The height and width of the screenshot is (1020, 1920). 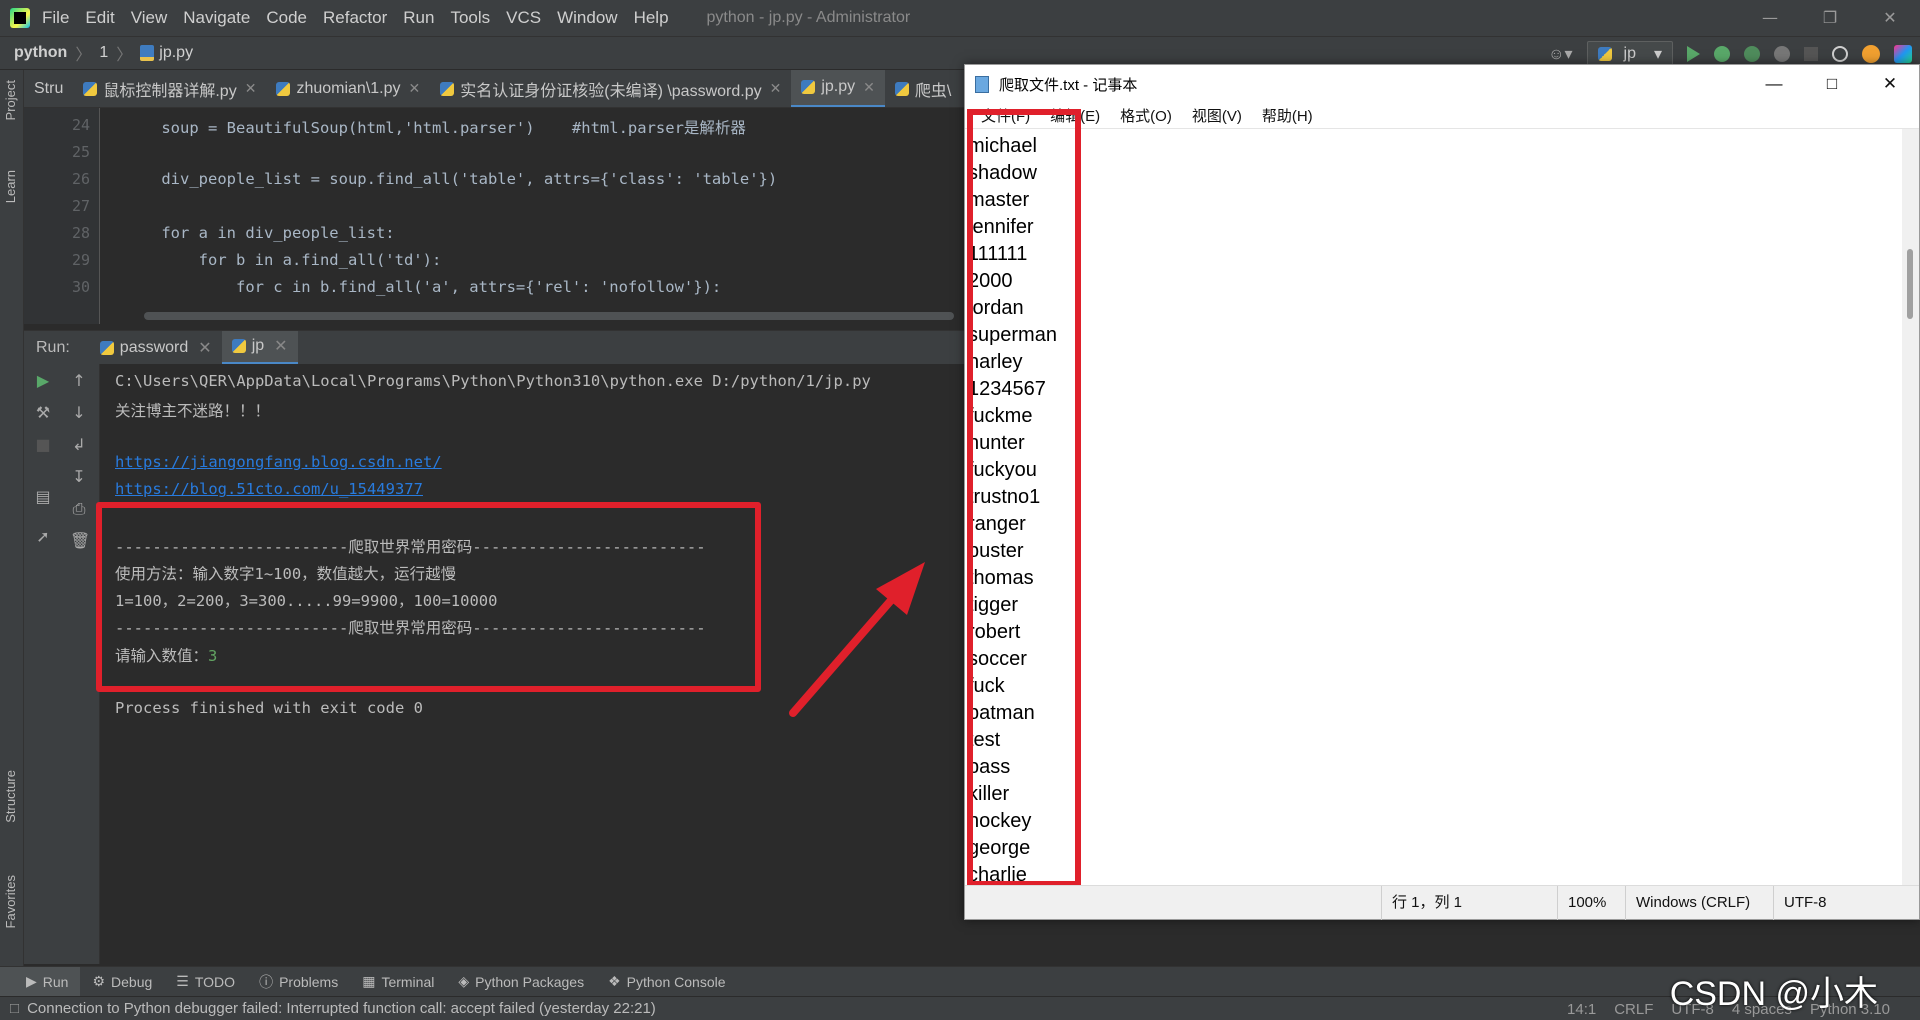 What do you see at coordinates (79, 413) in the screenshot?
I see `arrow-down-icon: ↓` at bounding box center [79, 413].